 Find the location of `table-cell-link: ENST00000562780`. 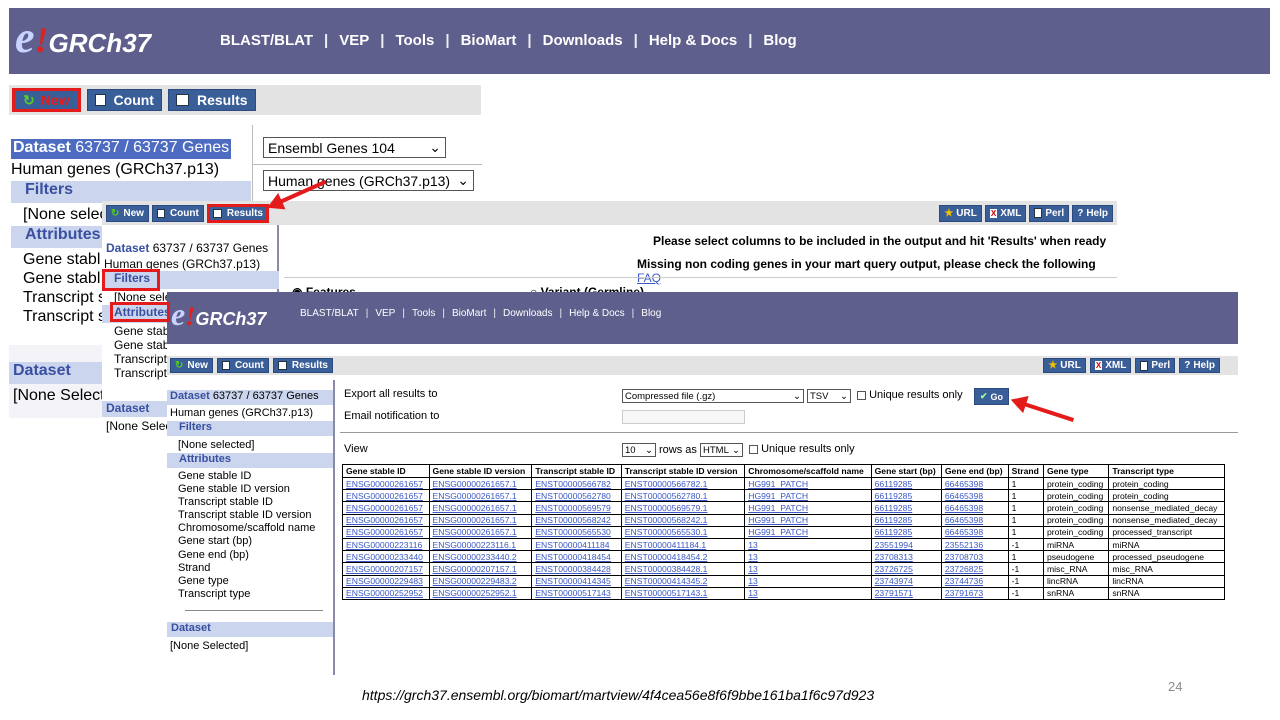

table-cell-link: ENST00000562780 is located at coordinates (576, 496).